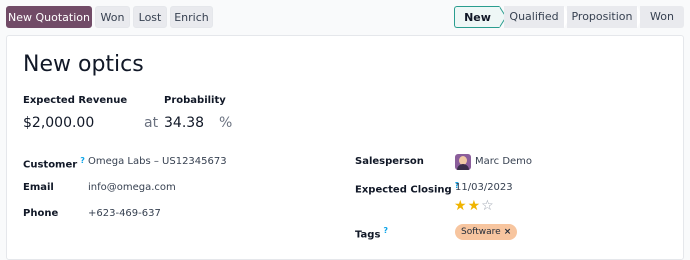  Describe the element at coordinates (226, 123) in the screenshot. I see `percent-sign: %` at that location.